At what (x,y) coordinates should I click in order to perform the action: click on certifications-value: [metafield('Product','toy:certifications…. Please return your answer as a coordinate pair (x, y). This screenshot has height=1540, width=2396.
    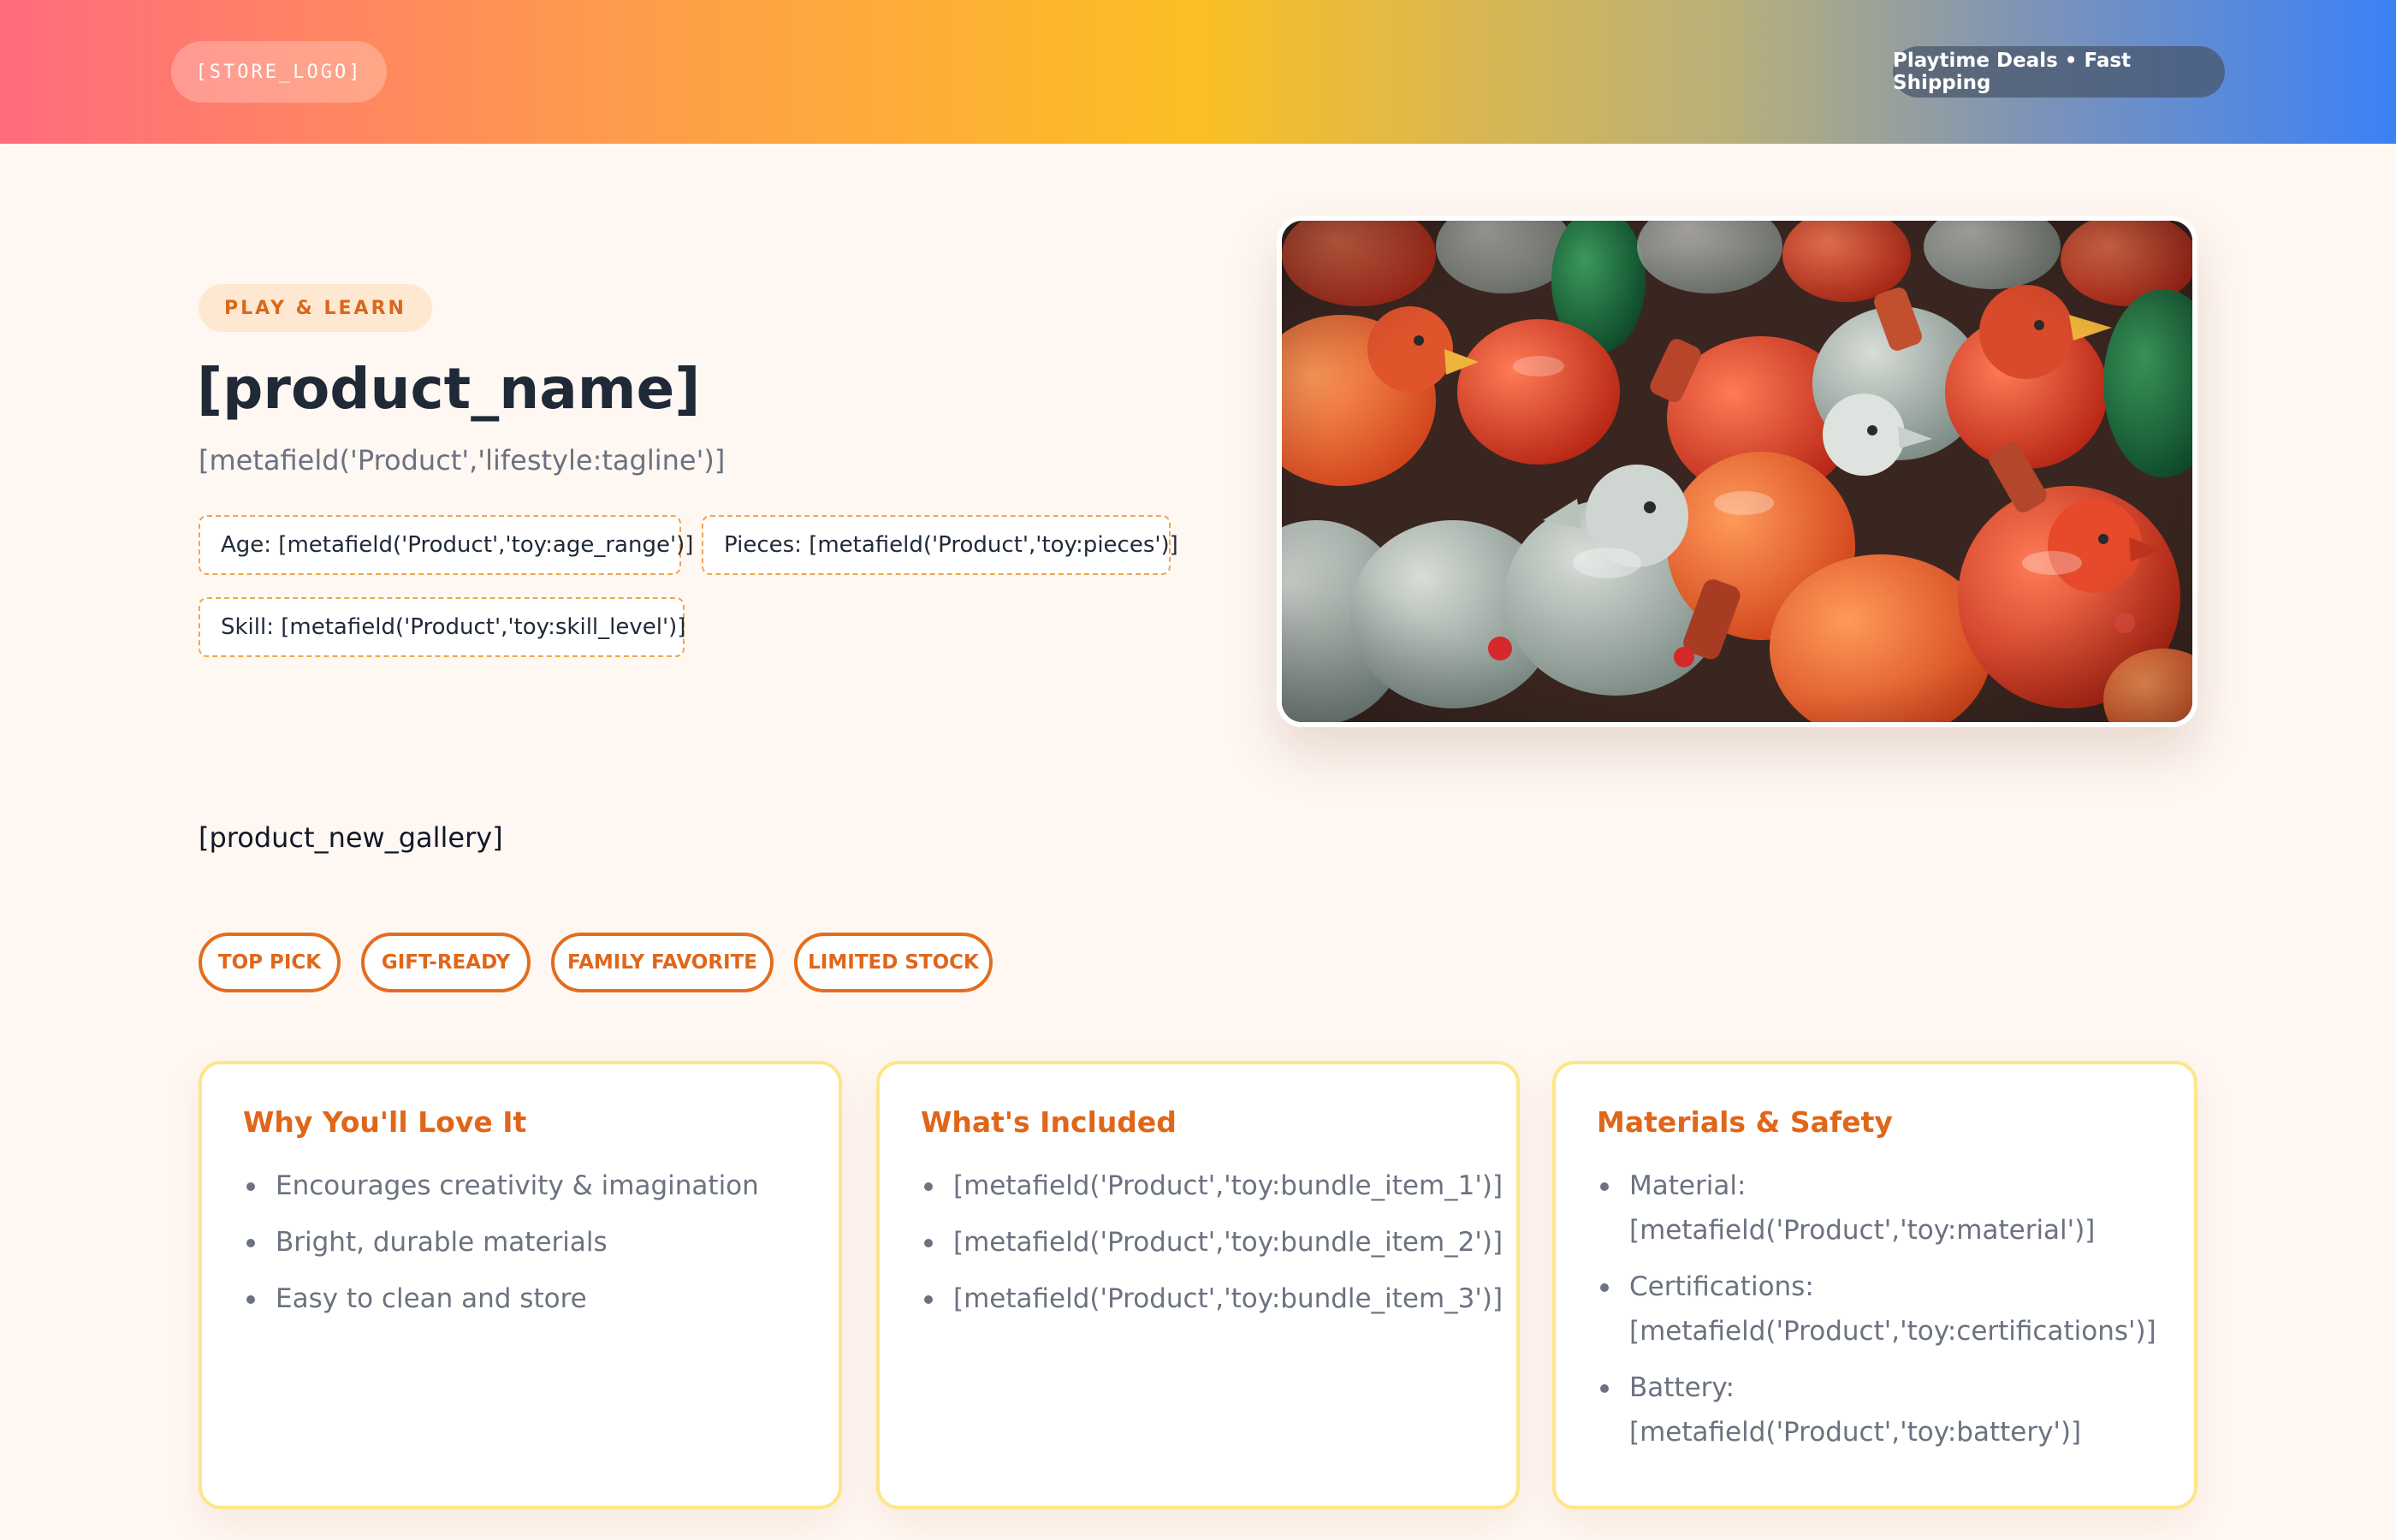
    Looking at the image, I should click on (1893, 1331).